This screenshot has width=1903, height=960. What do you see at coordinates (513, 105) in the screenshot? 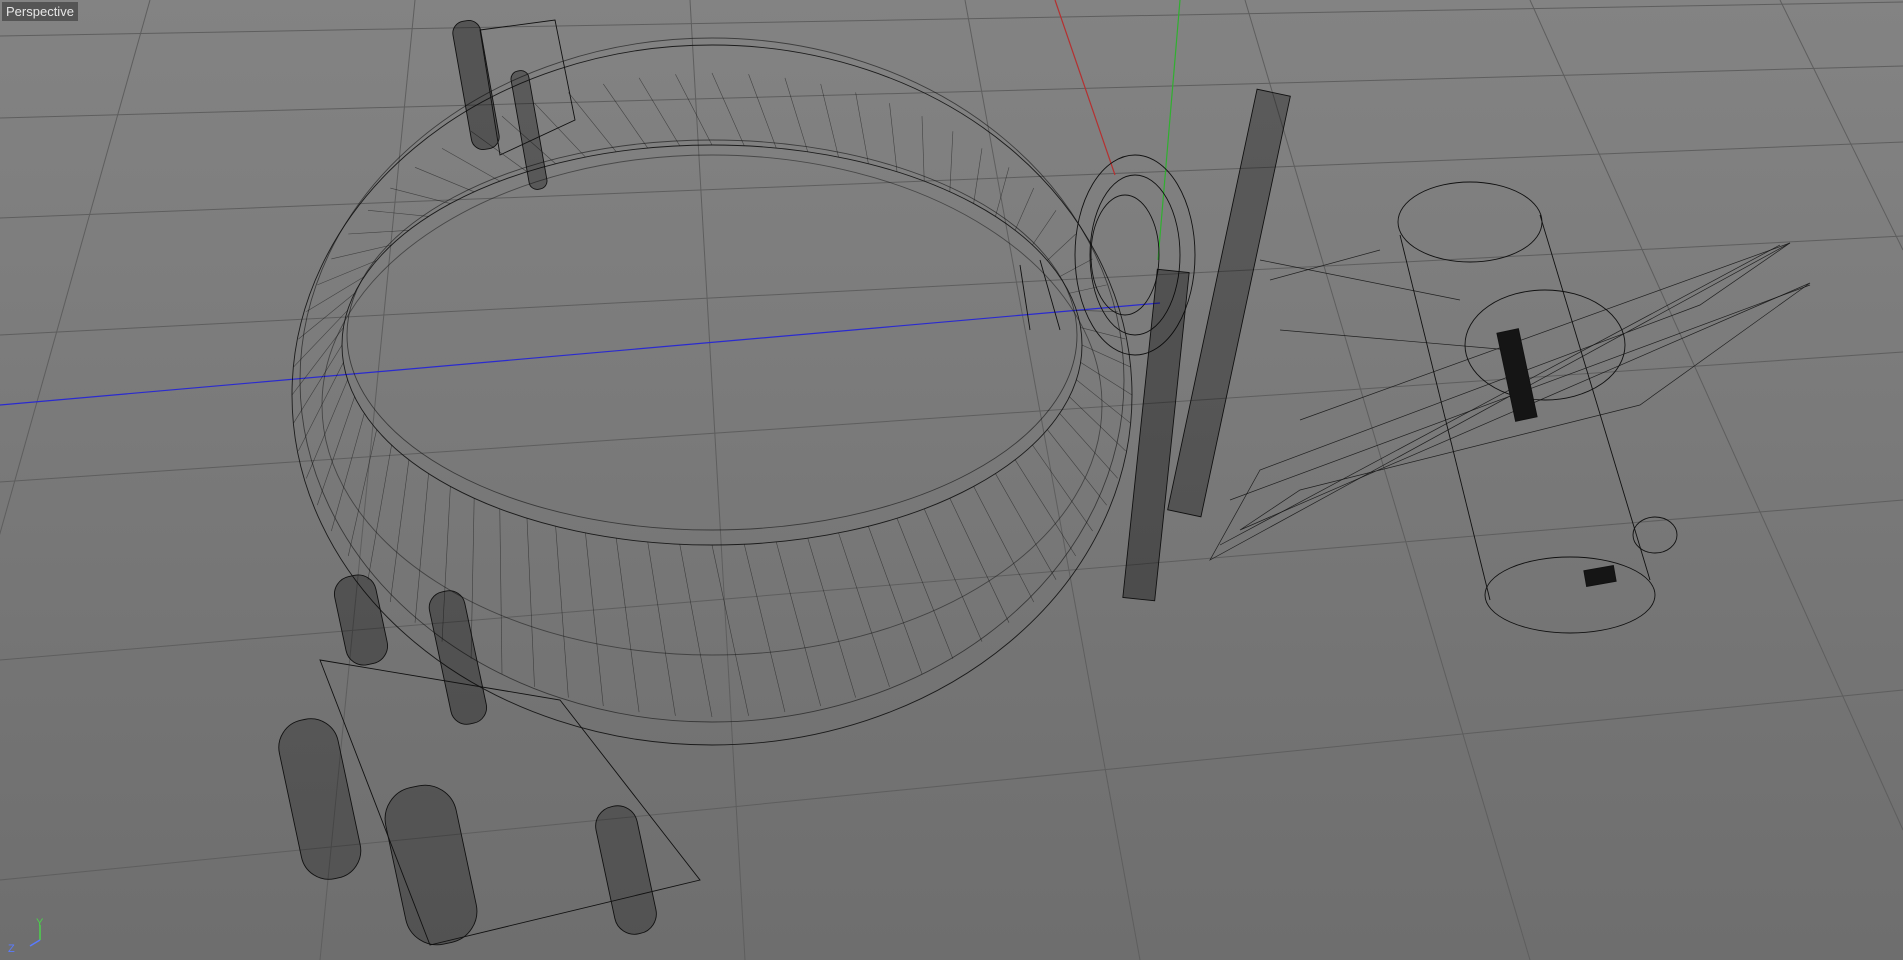
I see `upper-tab-mesh` at bounding box center [513, 105].